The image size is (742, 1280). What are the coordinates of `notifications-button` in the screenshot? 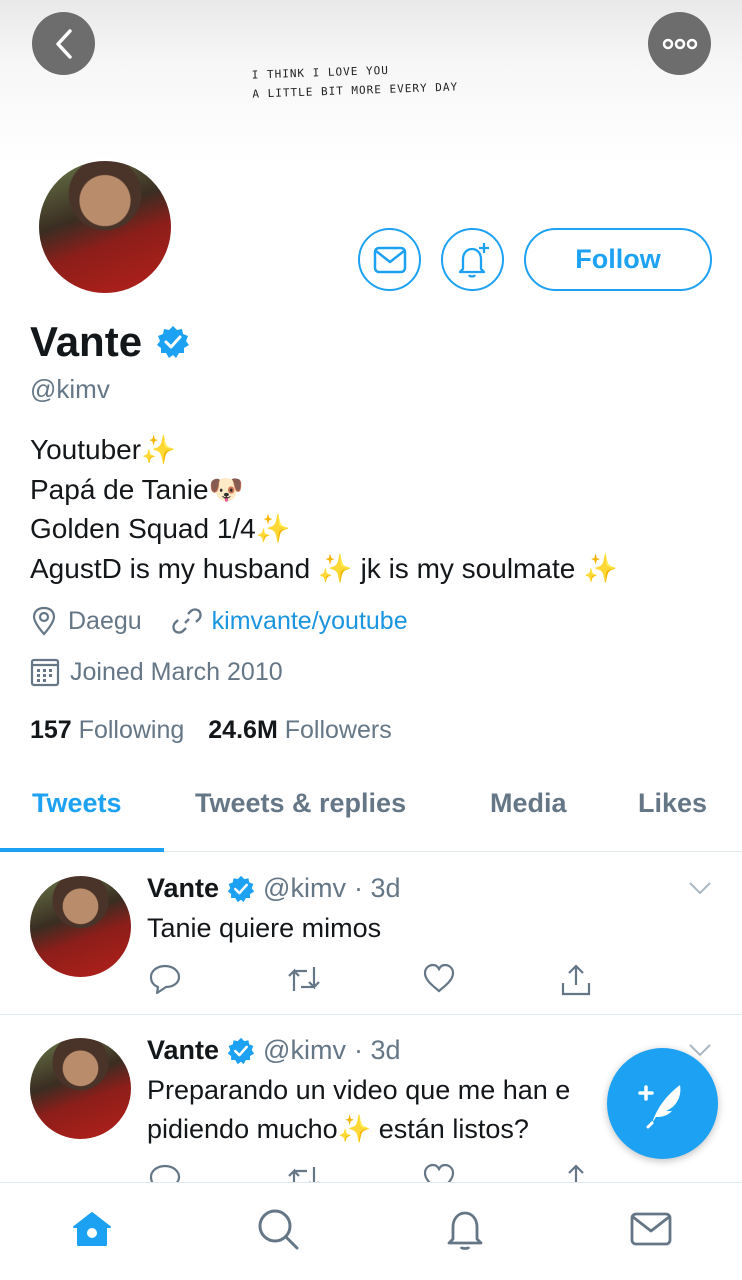 It's located at (472, 259).